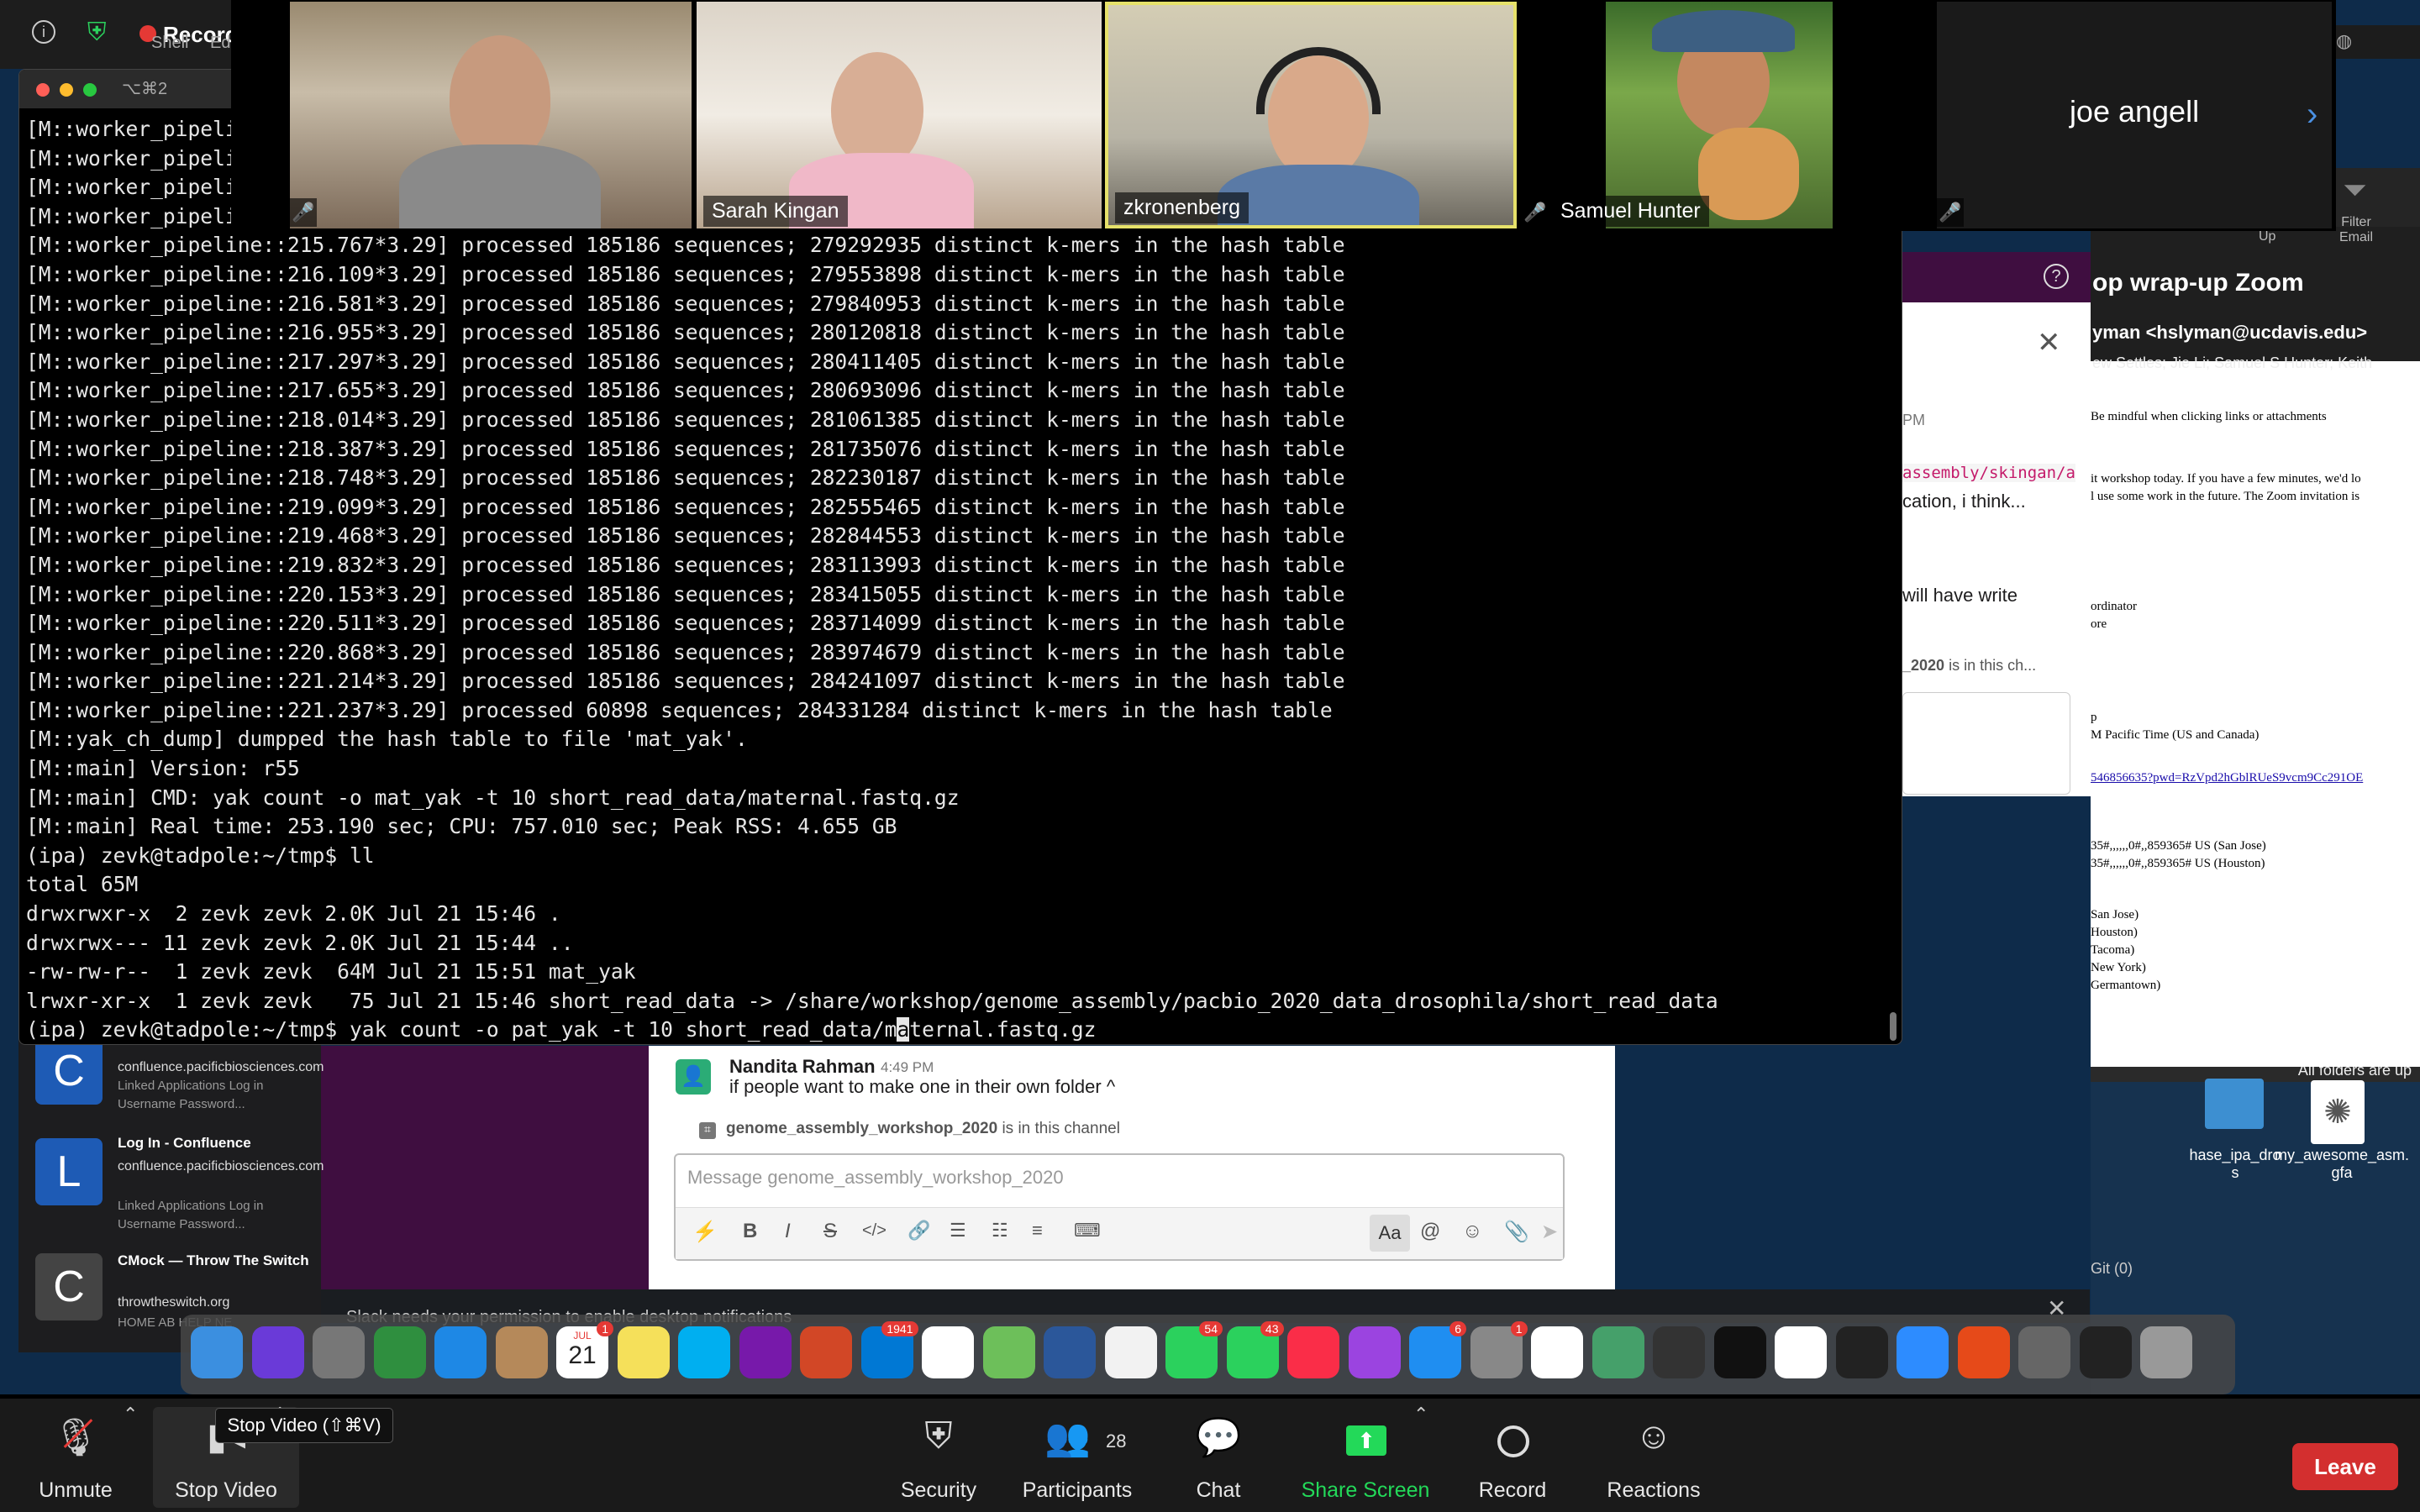 This screenshot has height=1512, width=2420. I want to click on history-item-title: CMock — Throw The Switch, so click(214, 1261).